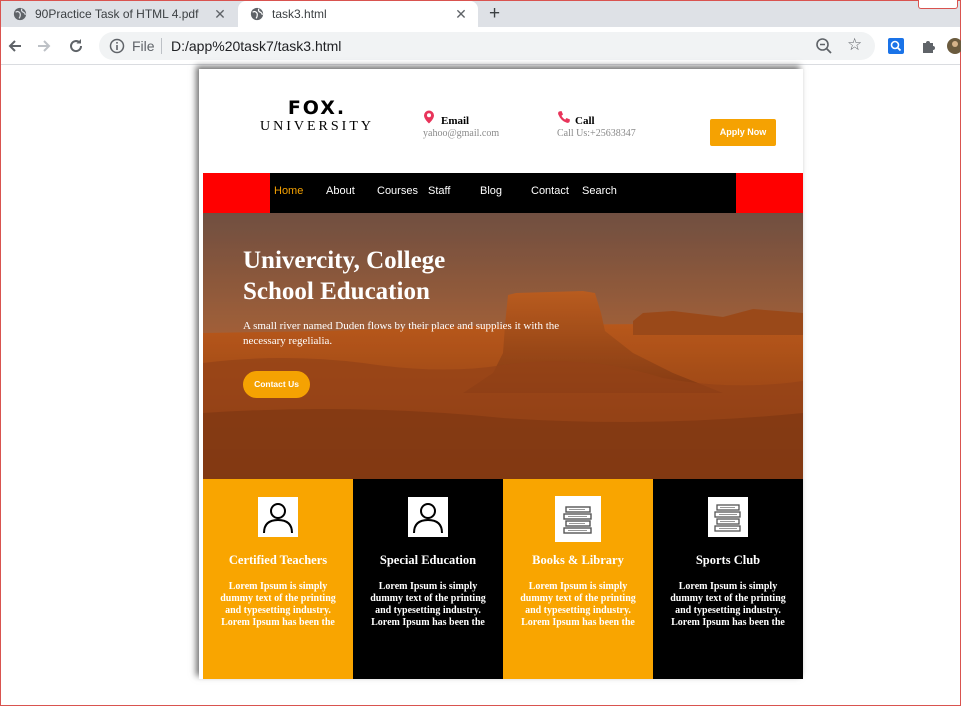  I want to click on address-bar: File D:/app%20task7/task3.html ☆, so click(487, 46).